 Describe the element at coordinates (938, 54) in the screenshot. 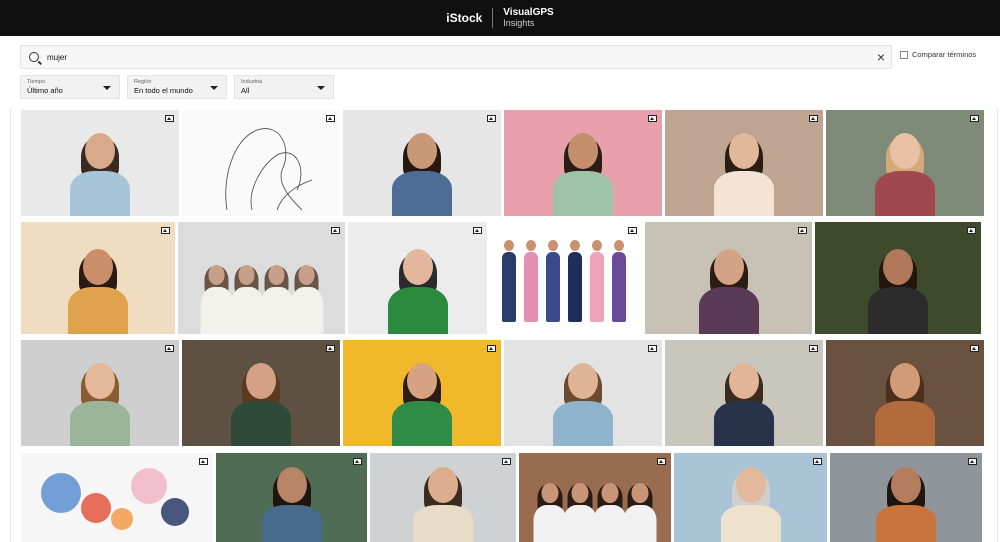

I see `compare-terms-checkbox: Comparar términos` at that location.